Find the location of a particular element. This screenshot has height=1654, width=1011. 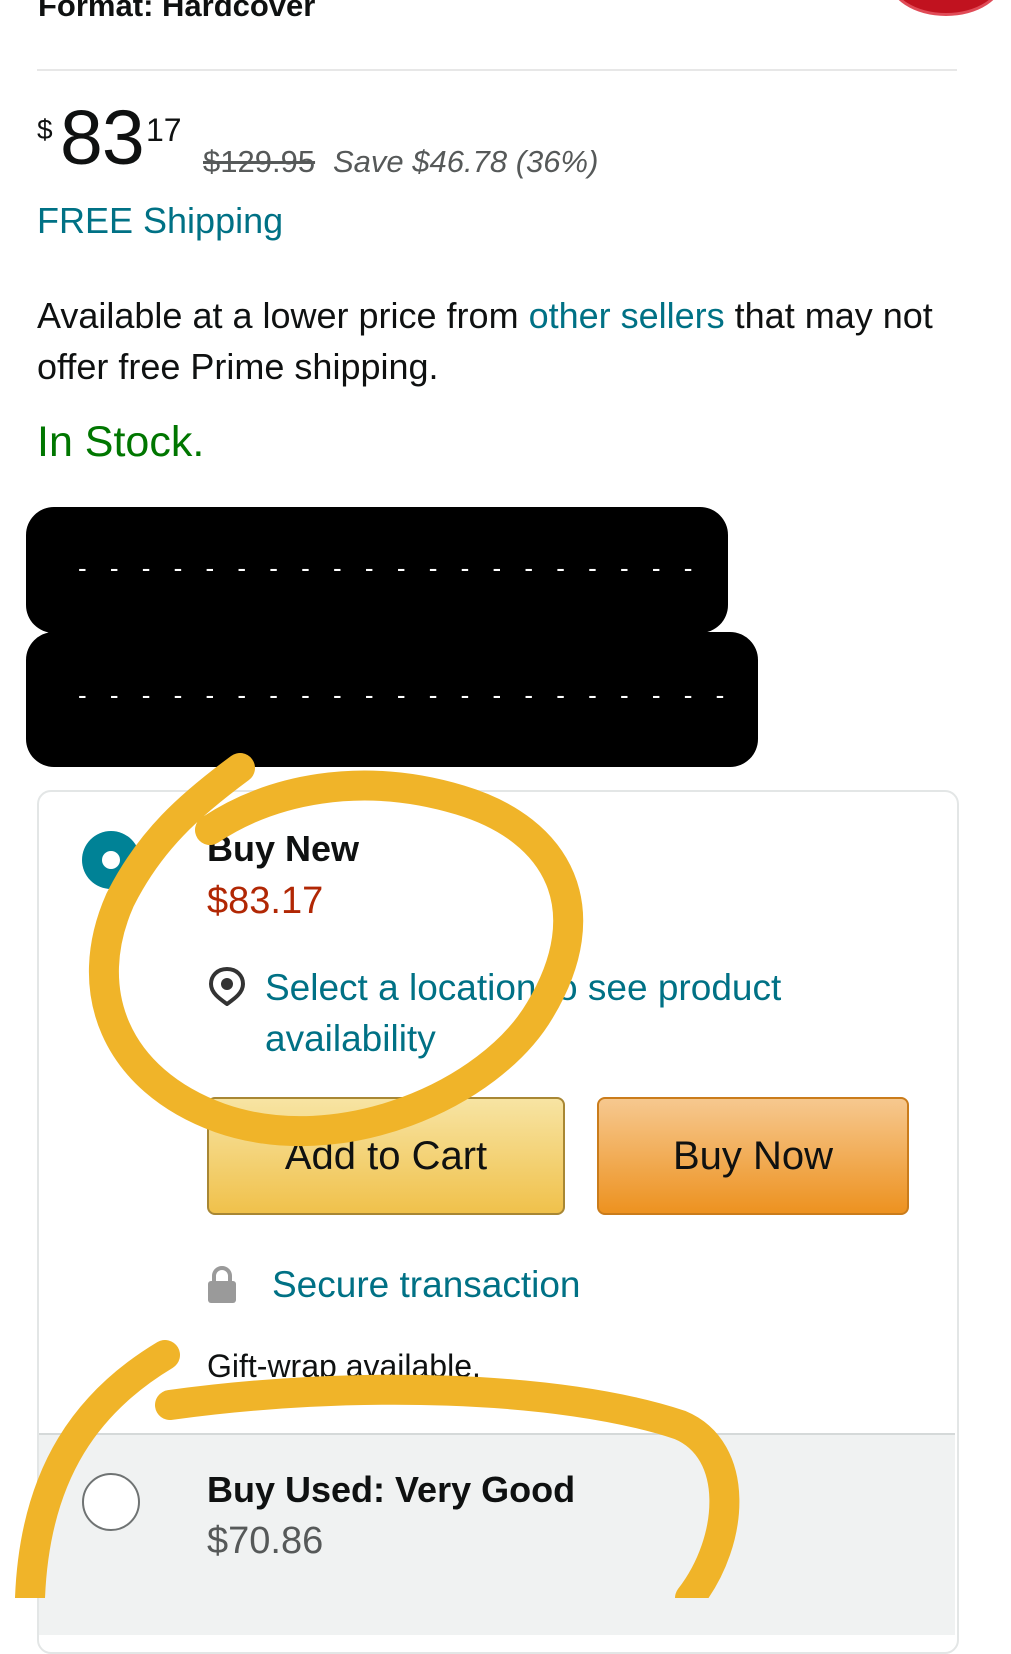

list-price: $129.95 is located at coordinates (259, 161).